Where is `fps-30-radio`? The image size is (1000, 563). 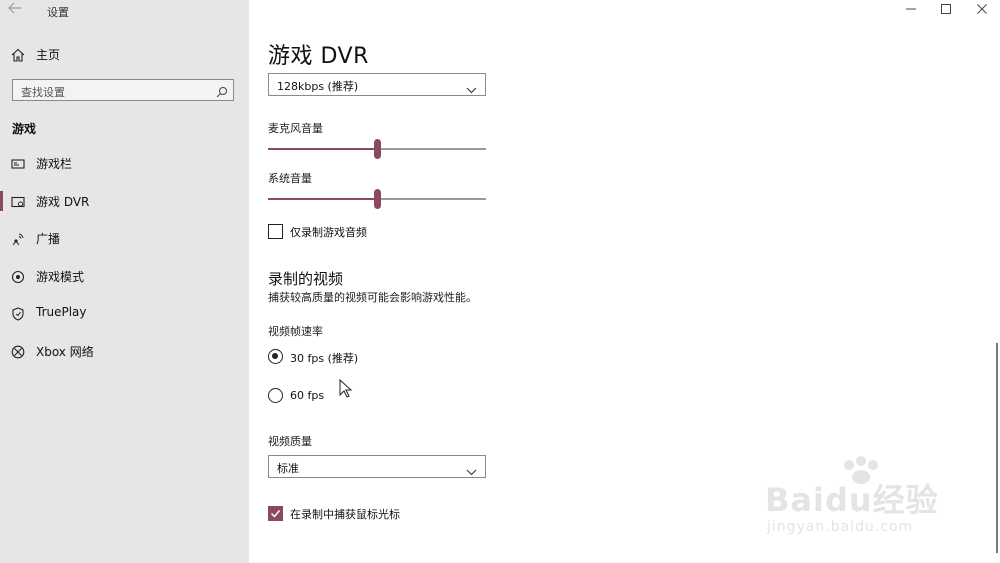 fps-30-radio is located at coordinates (275, 356).